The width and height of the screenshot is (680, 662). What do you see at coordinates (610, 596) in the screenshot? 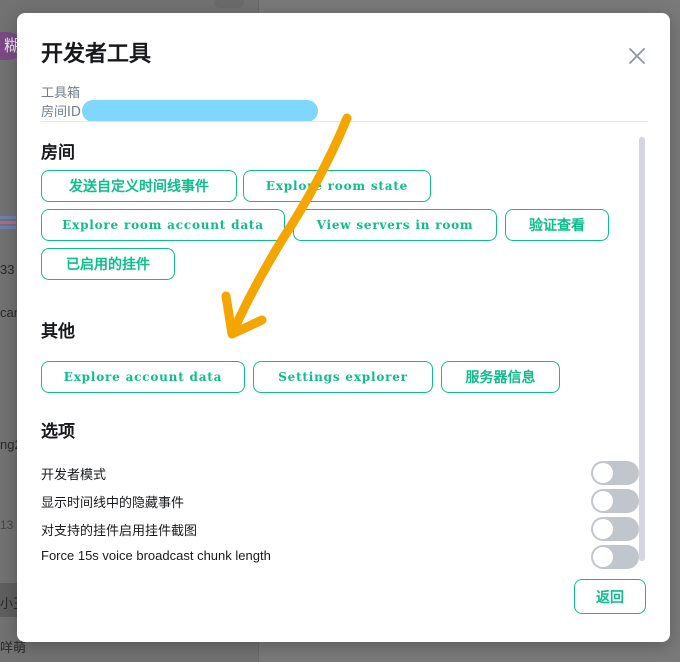
I see `back-button: 返回` at bounding box center [610, 596].